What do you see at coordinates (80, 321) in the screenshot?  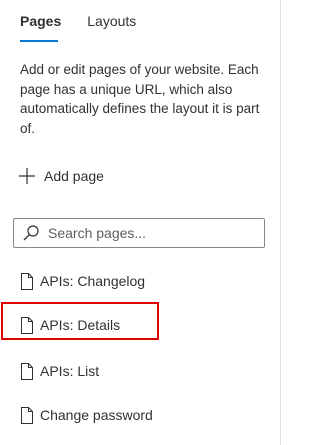 I see `highlight-box` at bounding box center [80, 321].